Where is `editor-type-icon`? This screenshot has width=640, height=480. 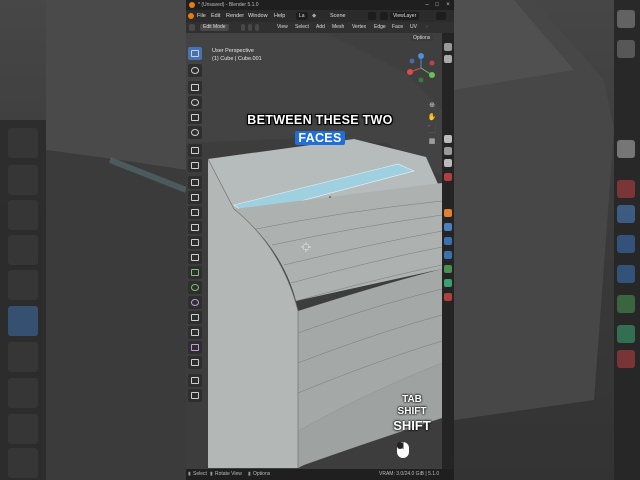
editor-type-icon is located at coordinates (192, 27).